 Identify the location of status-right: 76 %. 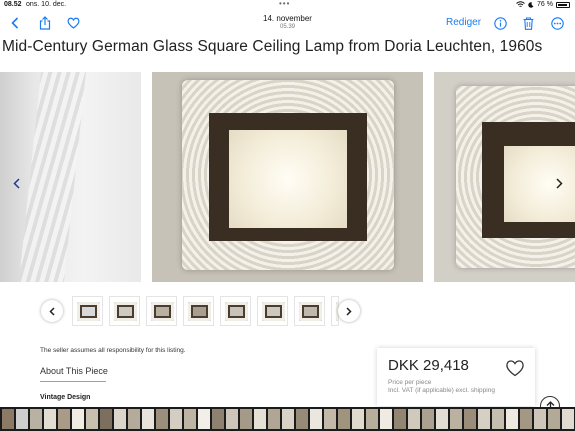
(543, 4).